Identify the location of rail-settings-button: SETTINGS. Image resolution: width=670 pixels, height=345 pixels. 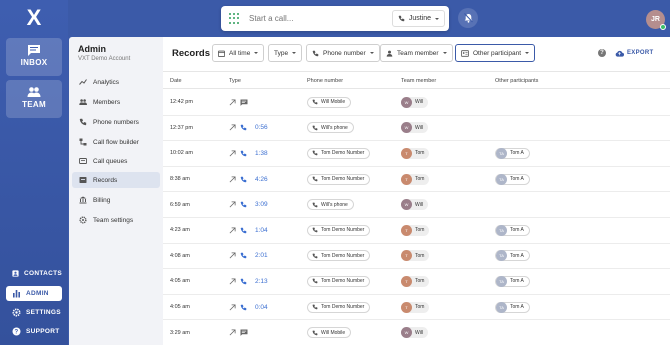
(34, 312).